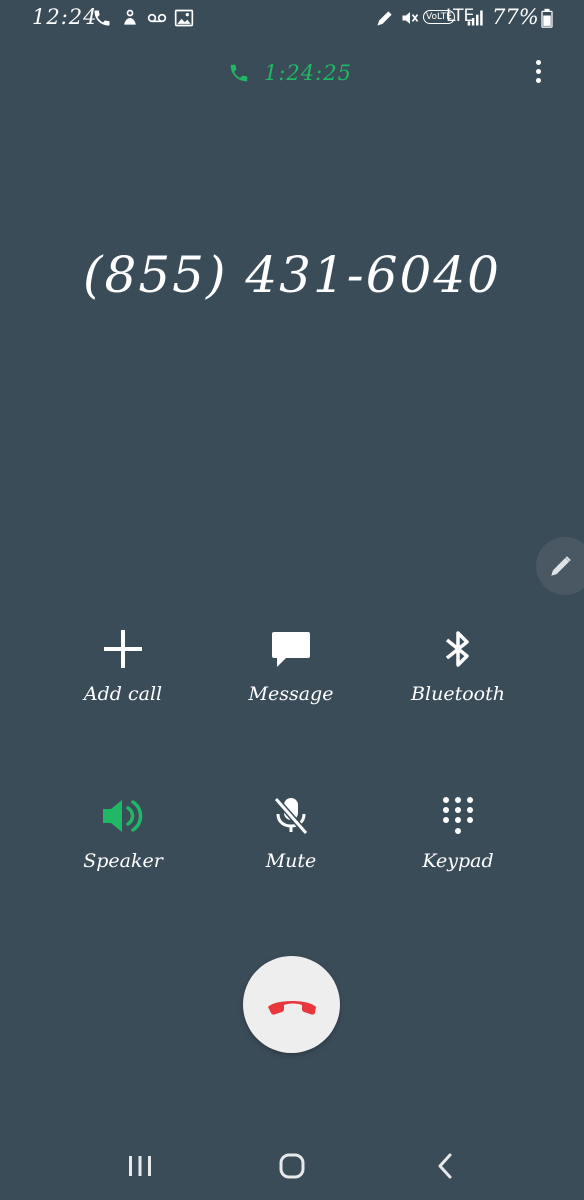  Describe the element at coordinates (308, 73) in the screenshot. I see `call-timer-text: 1:24:25` at that location.